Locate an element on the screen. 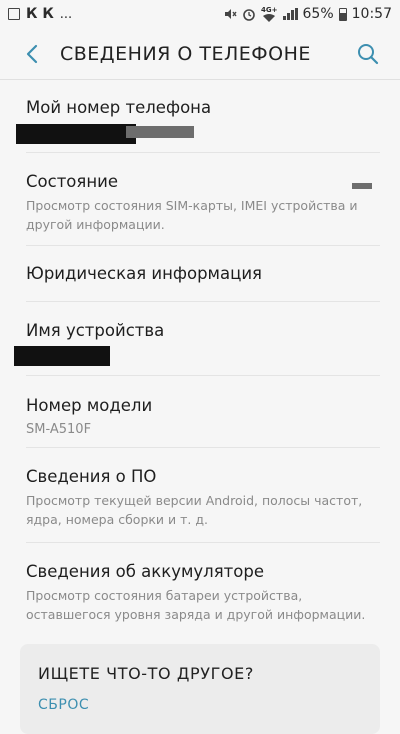 This screenshot has height=734, width=400. battery-percent: 65% is located at coordinates (318, 14).